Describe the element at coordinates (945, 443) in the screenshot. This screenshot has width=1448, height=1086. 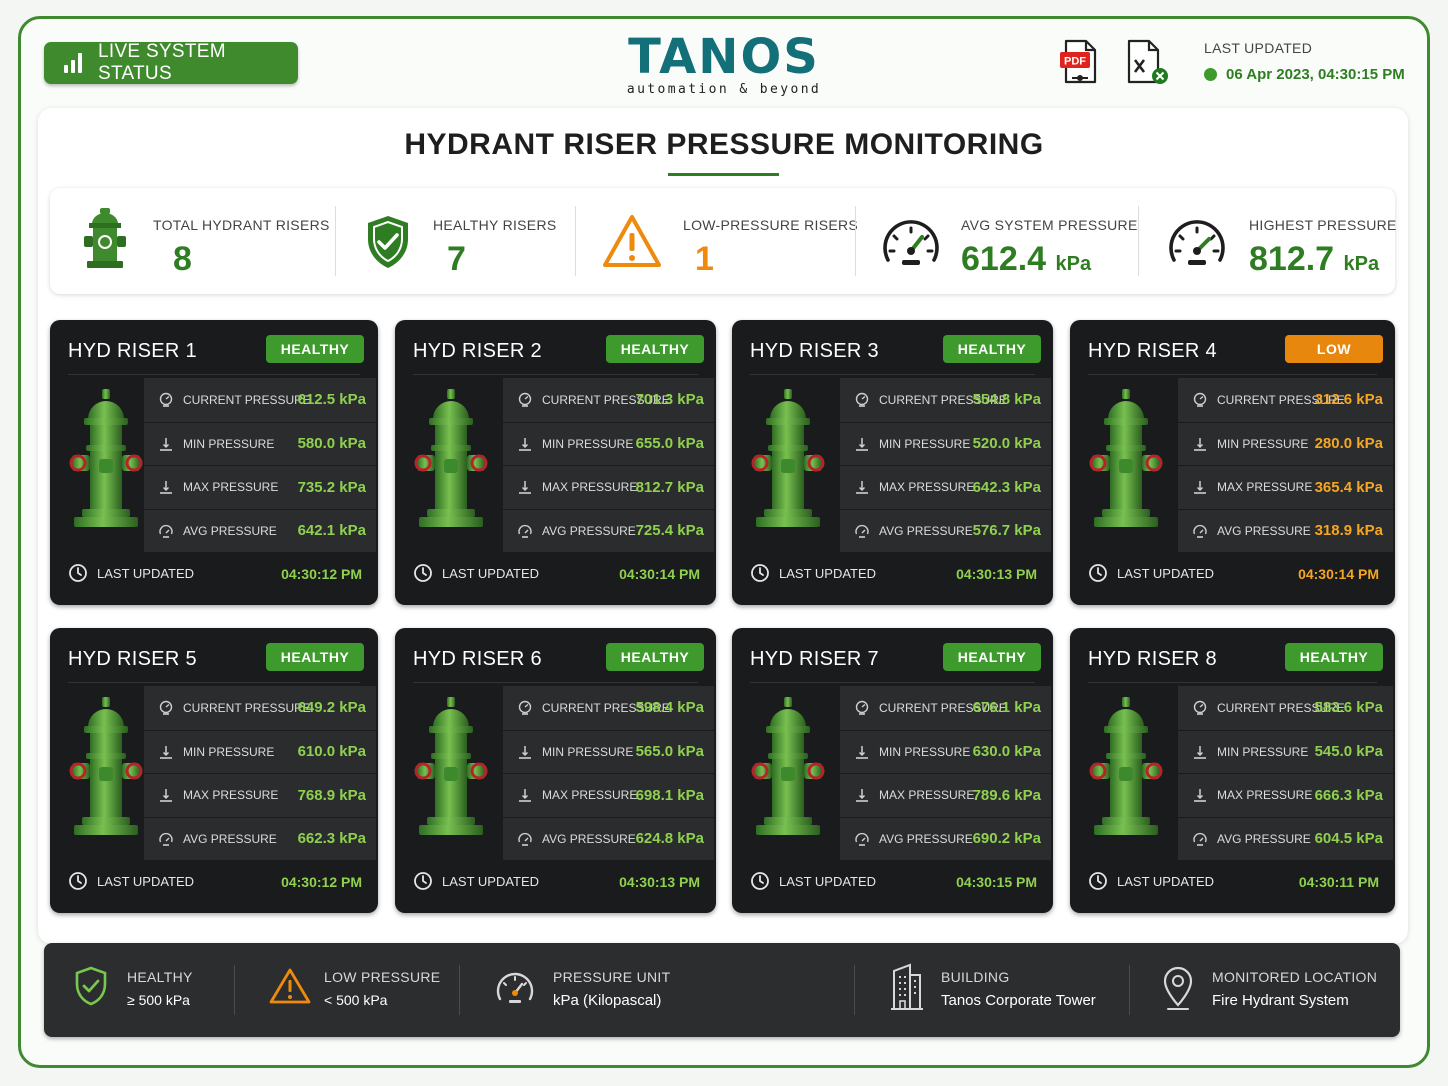
I see `metric-row-min: MIN PRESSURE 520.0 kPa` at that location.